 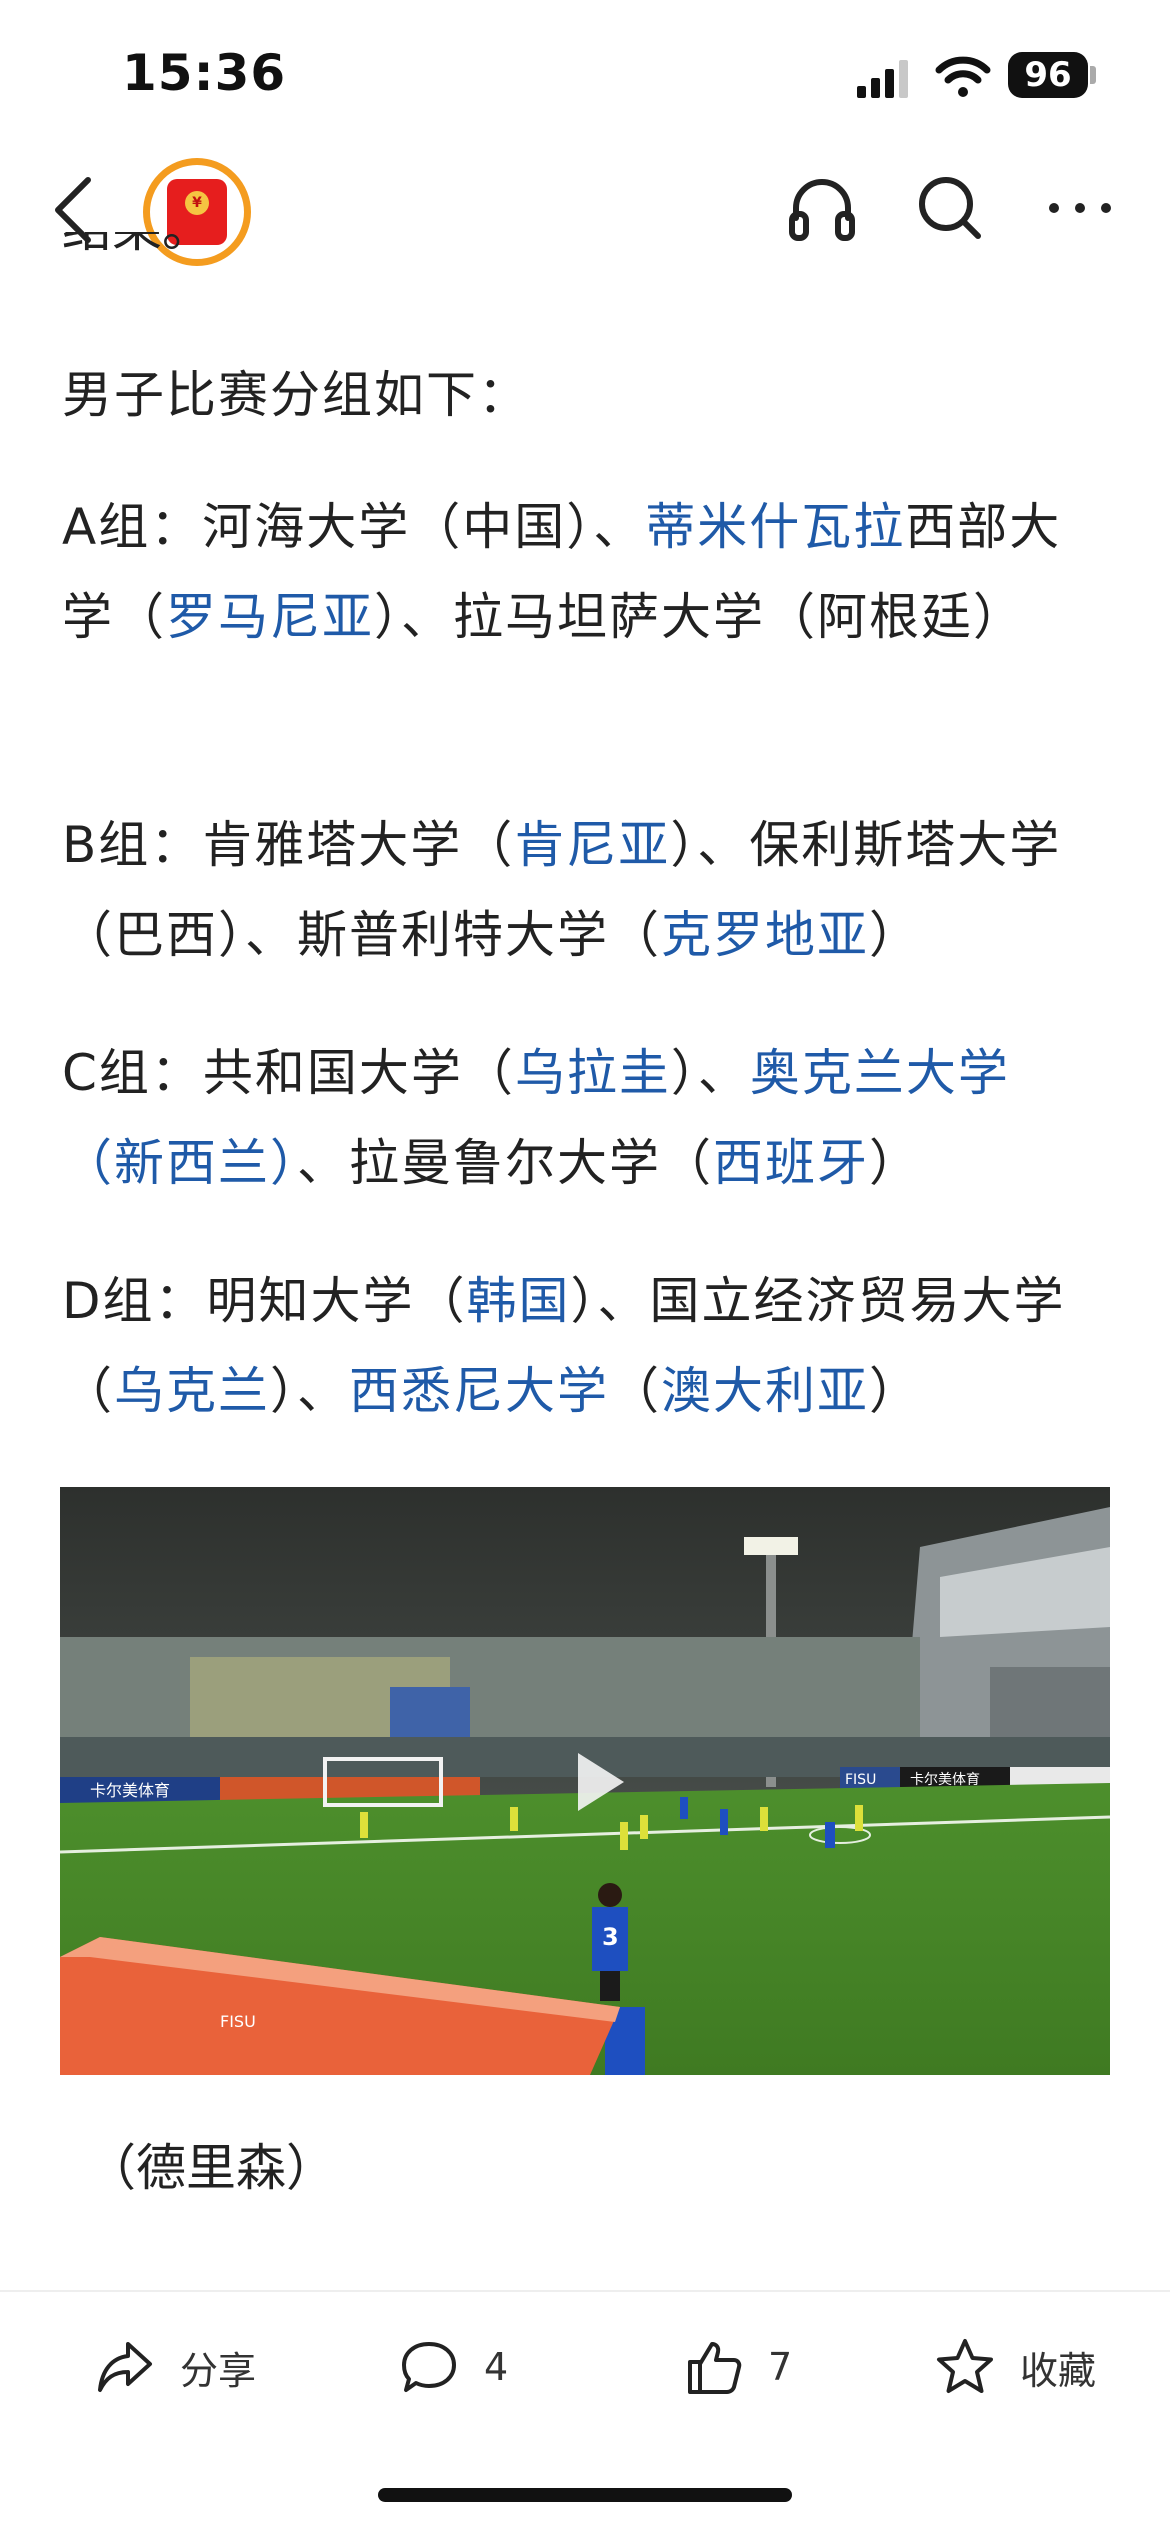 What do you see at coordinates (218, 2370) in the screenshot?
I see `share-label: 分享` at bounding box center [218, 2370].